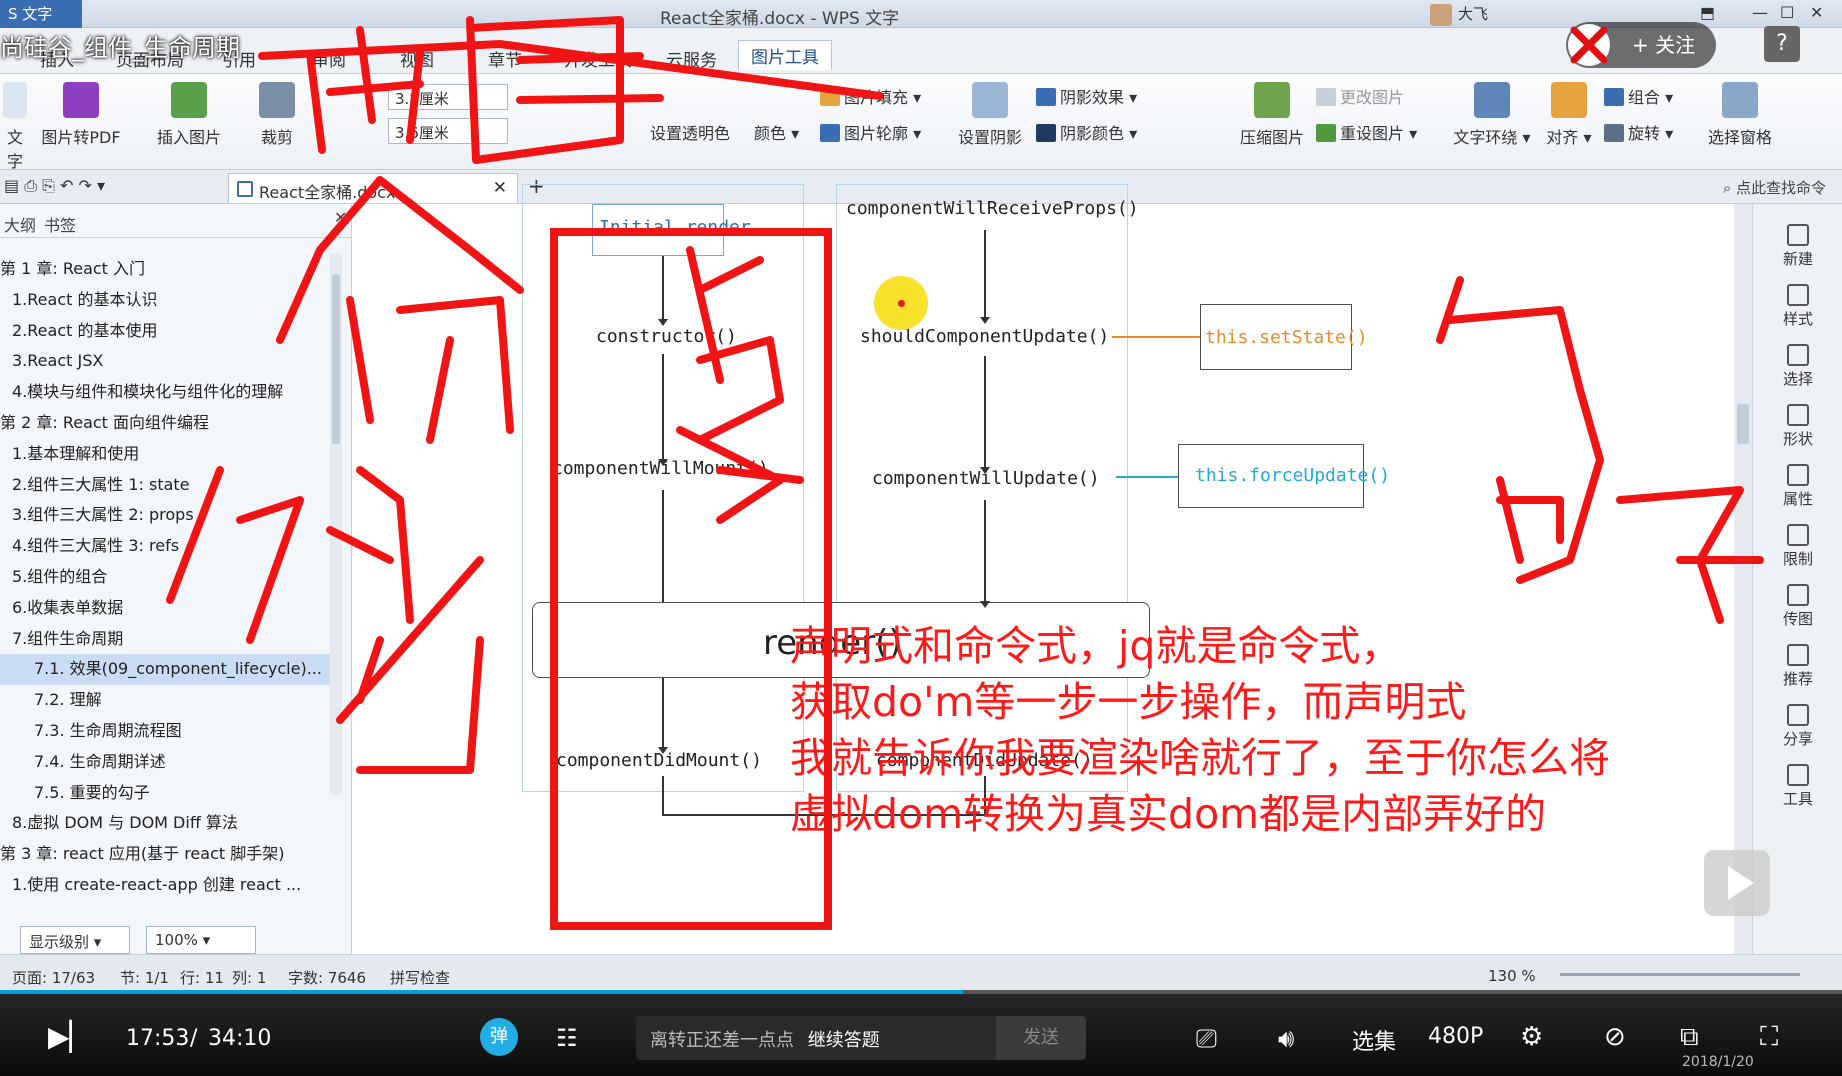  What do you see at coordinates (785, 55) in the screenshot?
I see `tab-picture-tools: 图片工具` at bounding box center [785, 55].